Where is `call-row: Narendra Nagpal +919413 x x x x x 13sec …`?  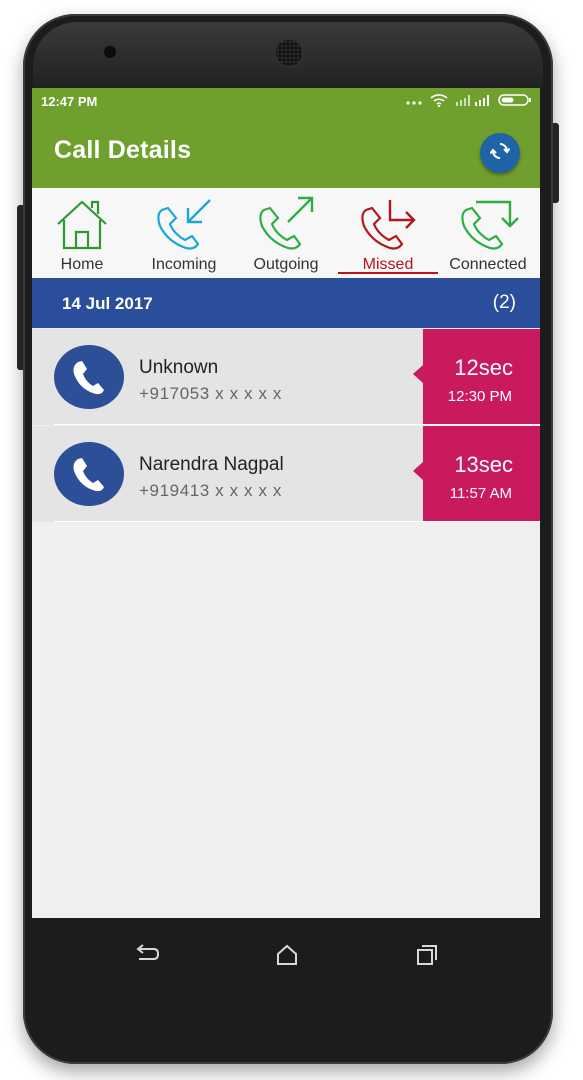 call-row: Narendra Nagpal +919413 x x x x x 13sec … is located at coordinates (286, 474).